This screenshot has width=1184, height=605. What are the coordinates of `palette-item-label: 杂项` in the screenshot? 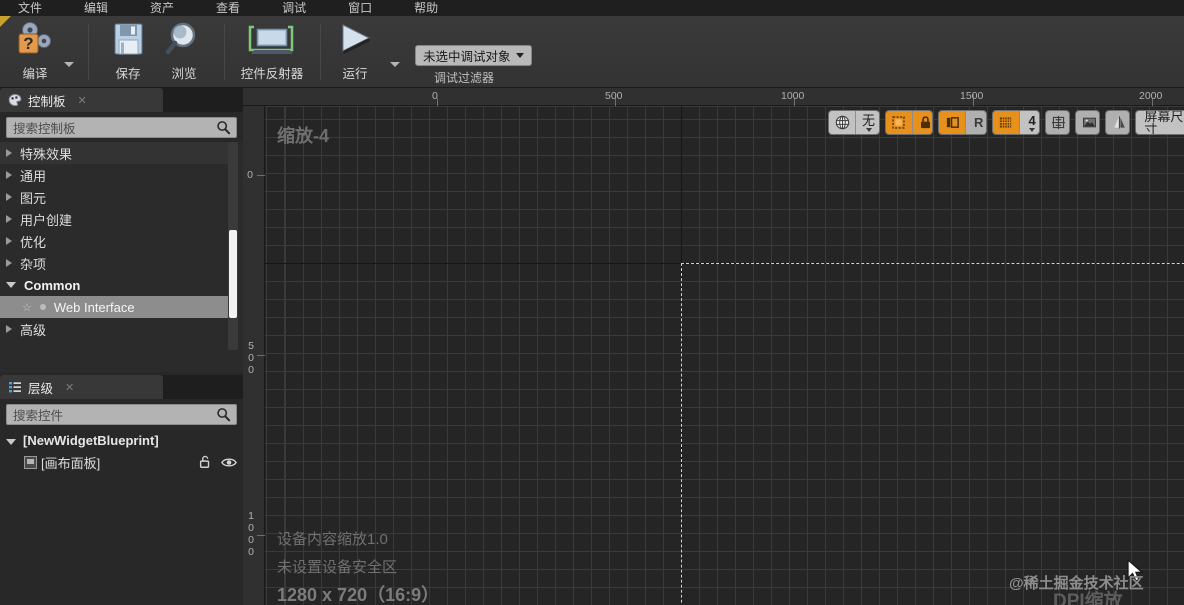 It's located at (33, 264).